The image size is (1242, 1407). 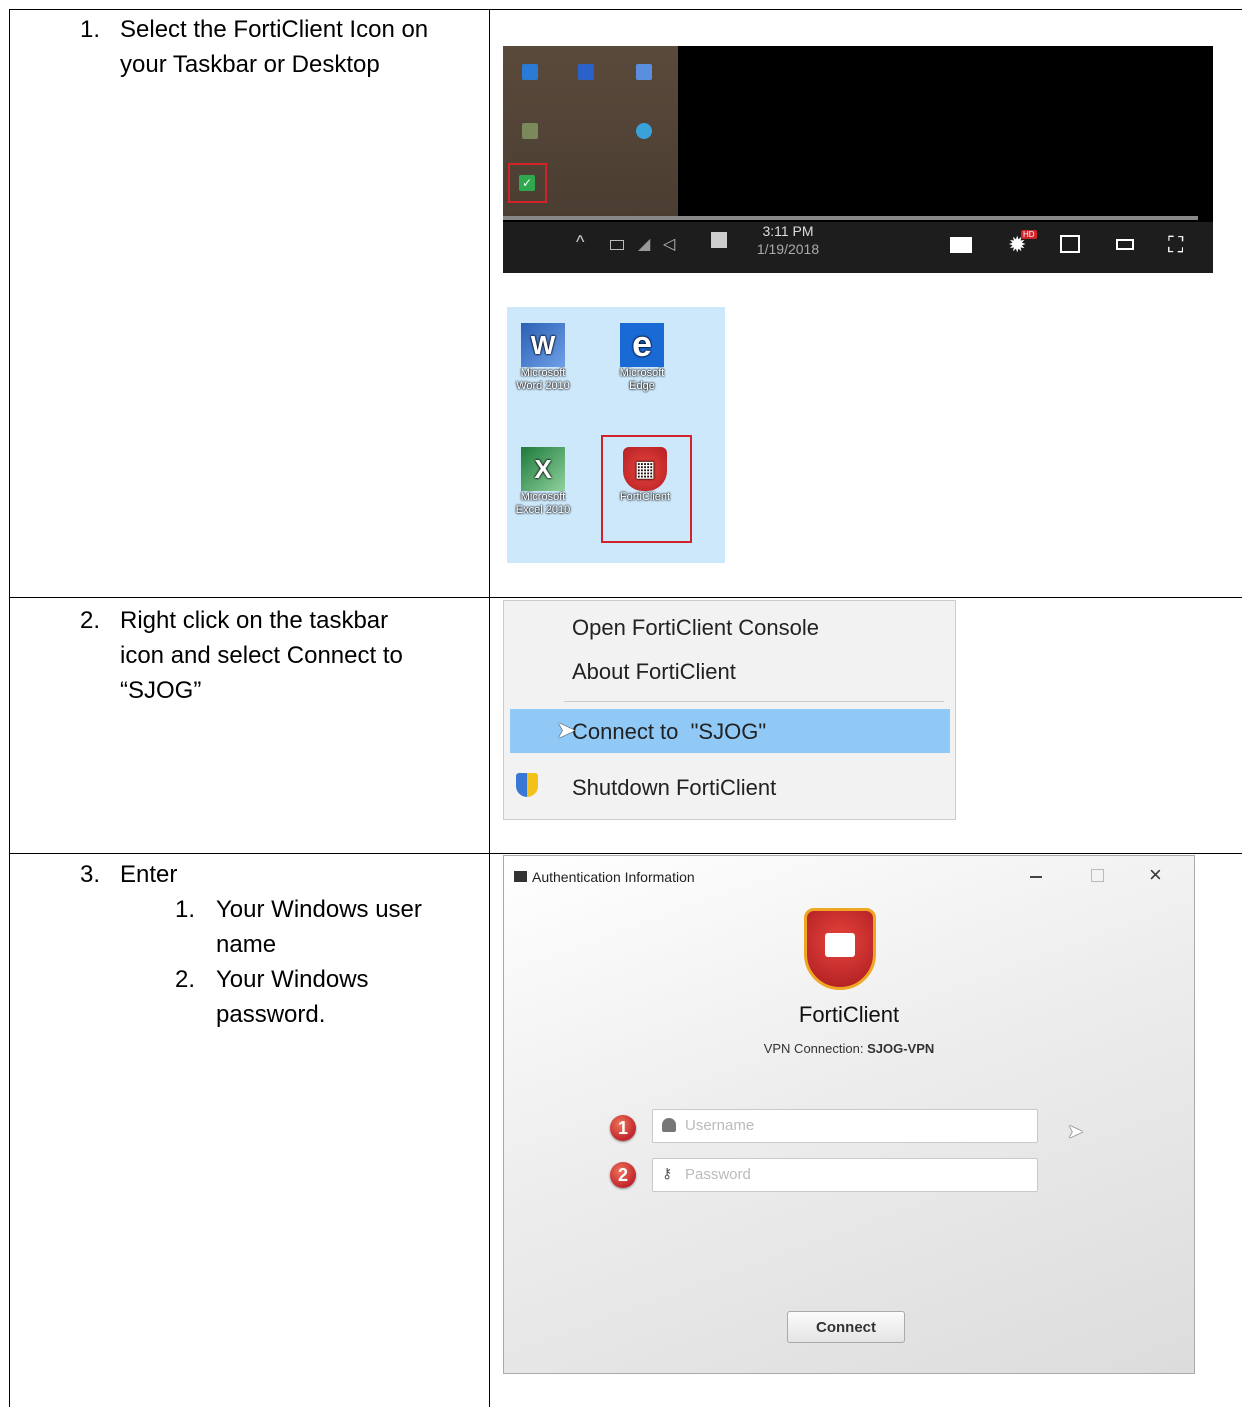 I want to click on excel-icon: X, so click(x=543, y=469).